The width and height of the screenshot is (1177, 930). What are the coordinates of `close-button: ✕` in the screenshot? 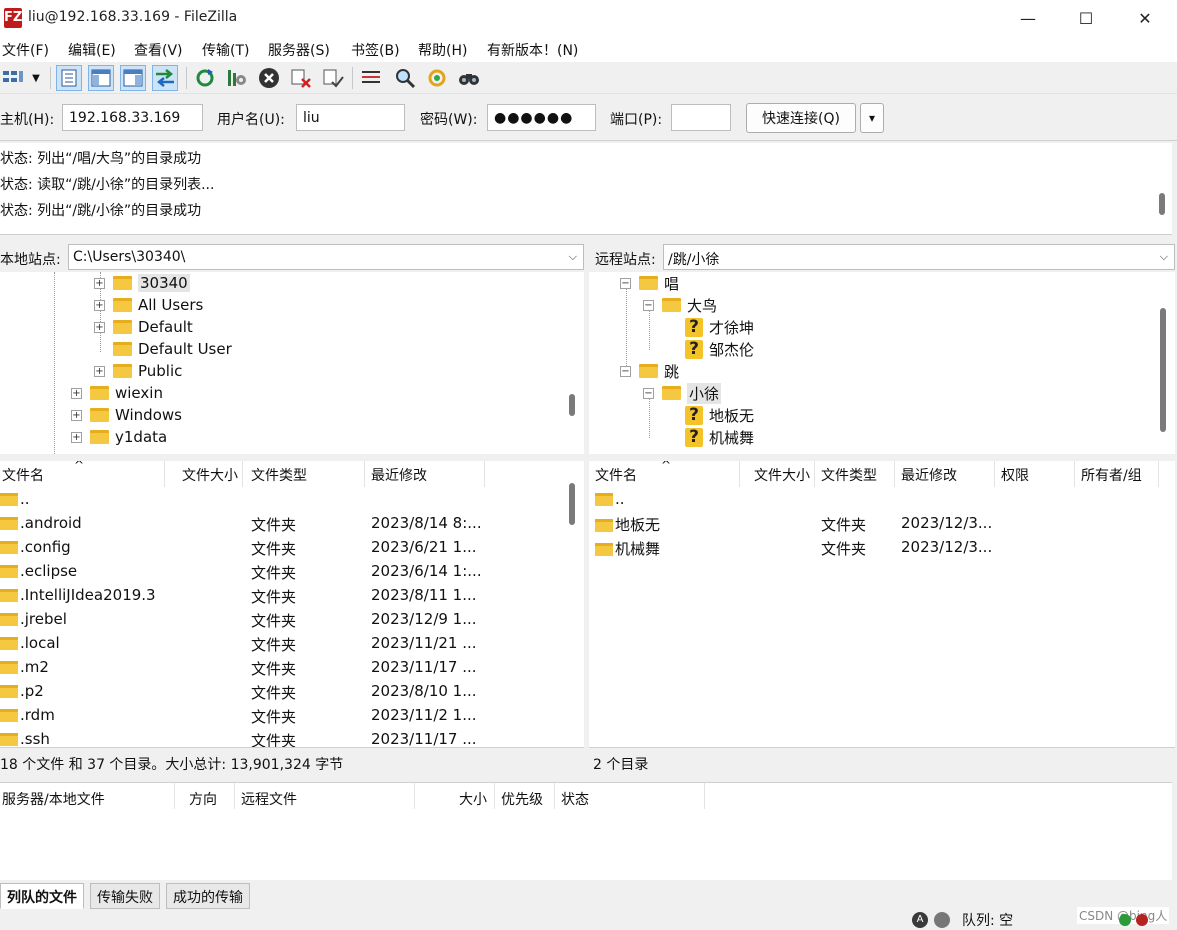 It's located at (1145, 18).